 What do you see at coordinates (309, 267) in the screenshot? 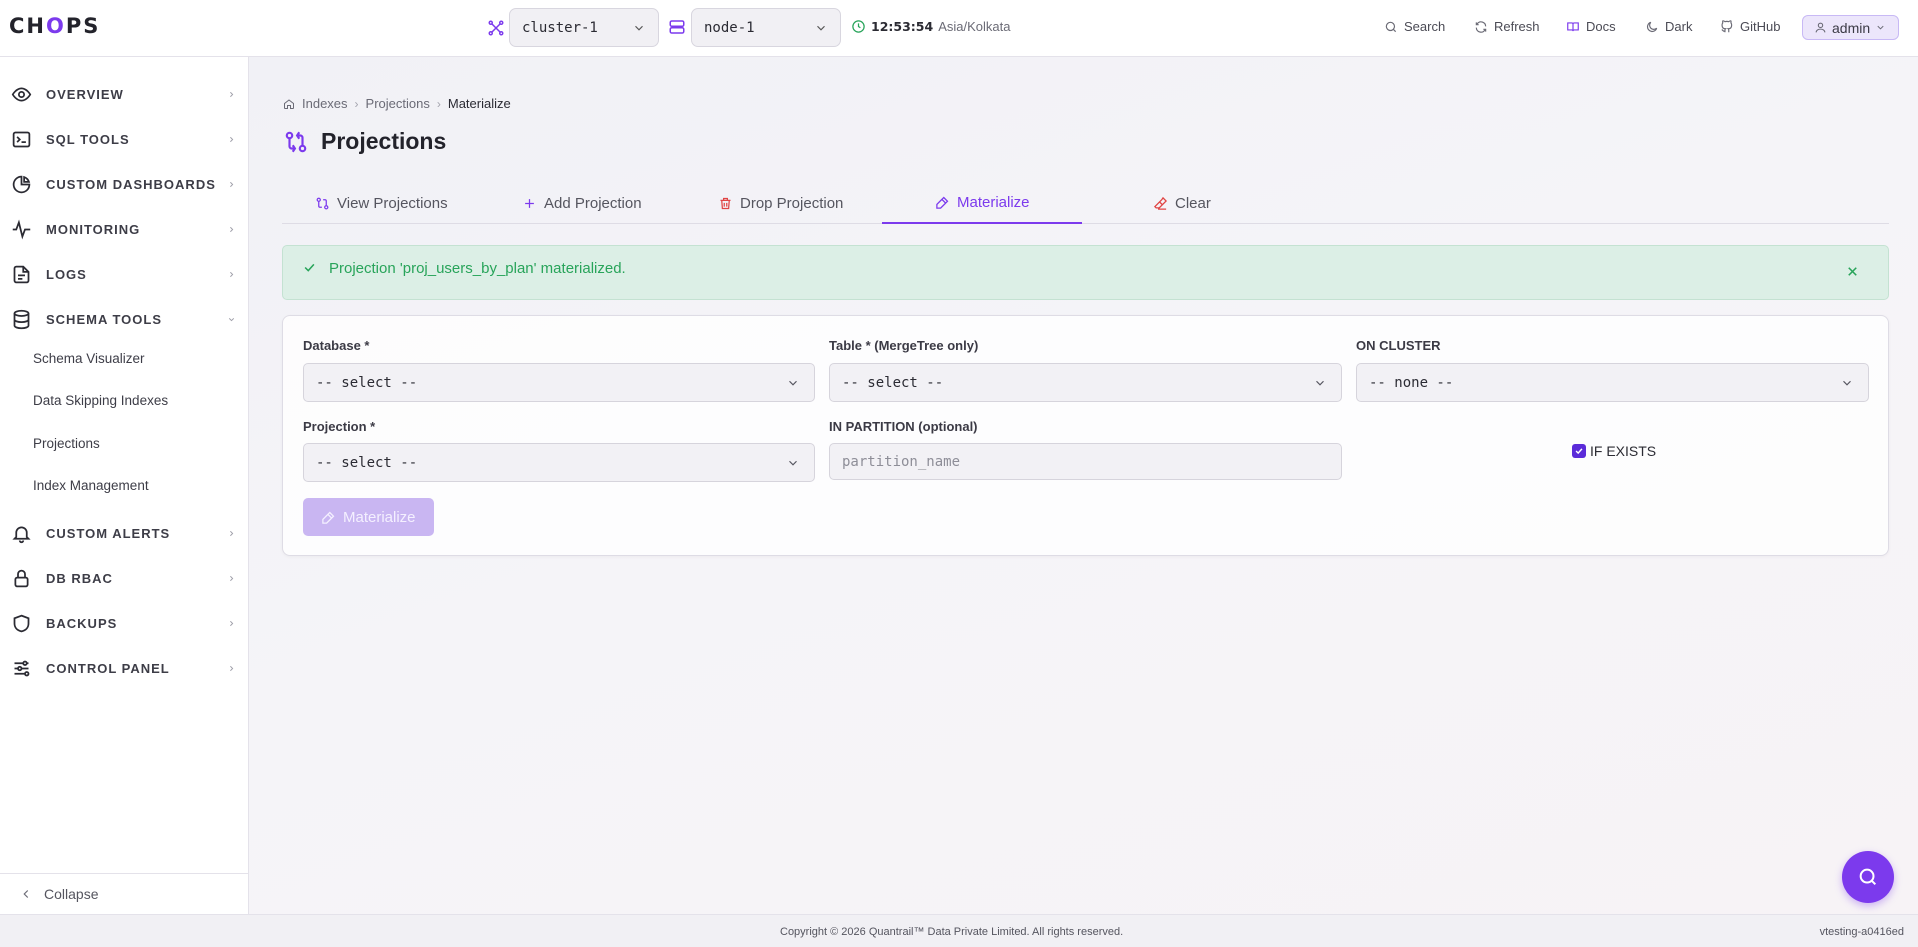
I see `check-icon` at bounding box center [309, 267].